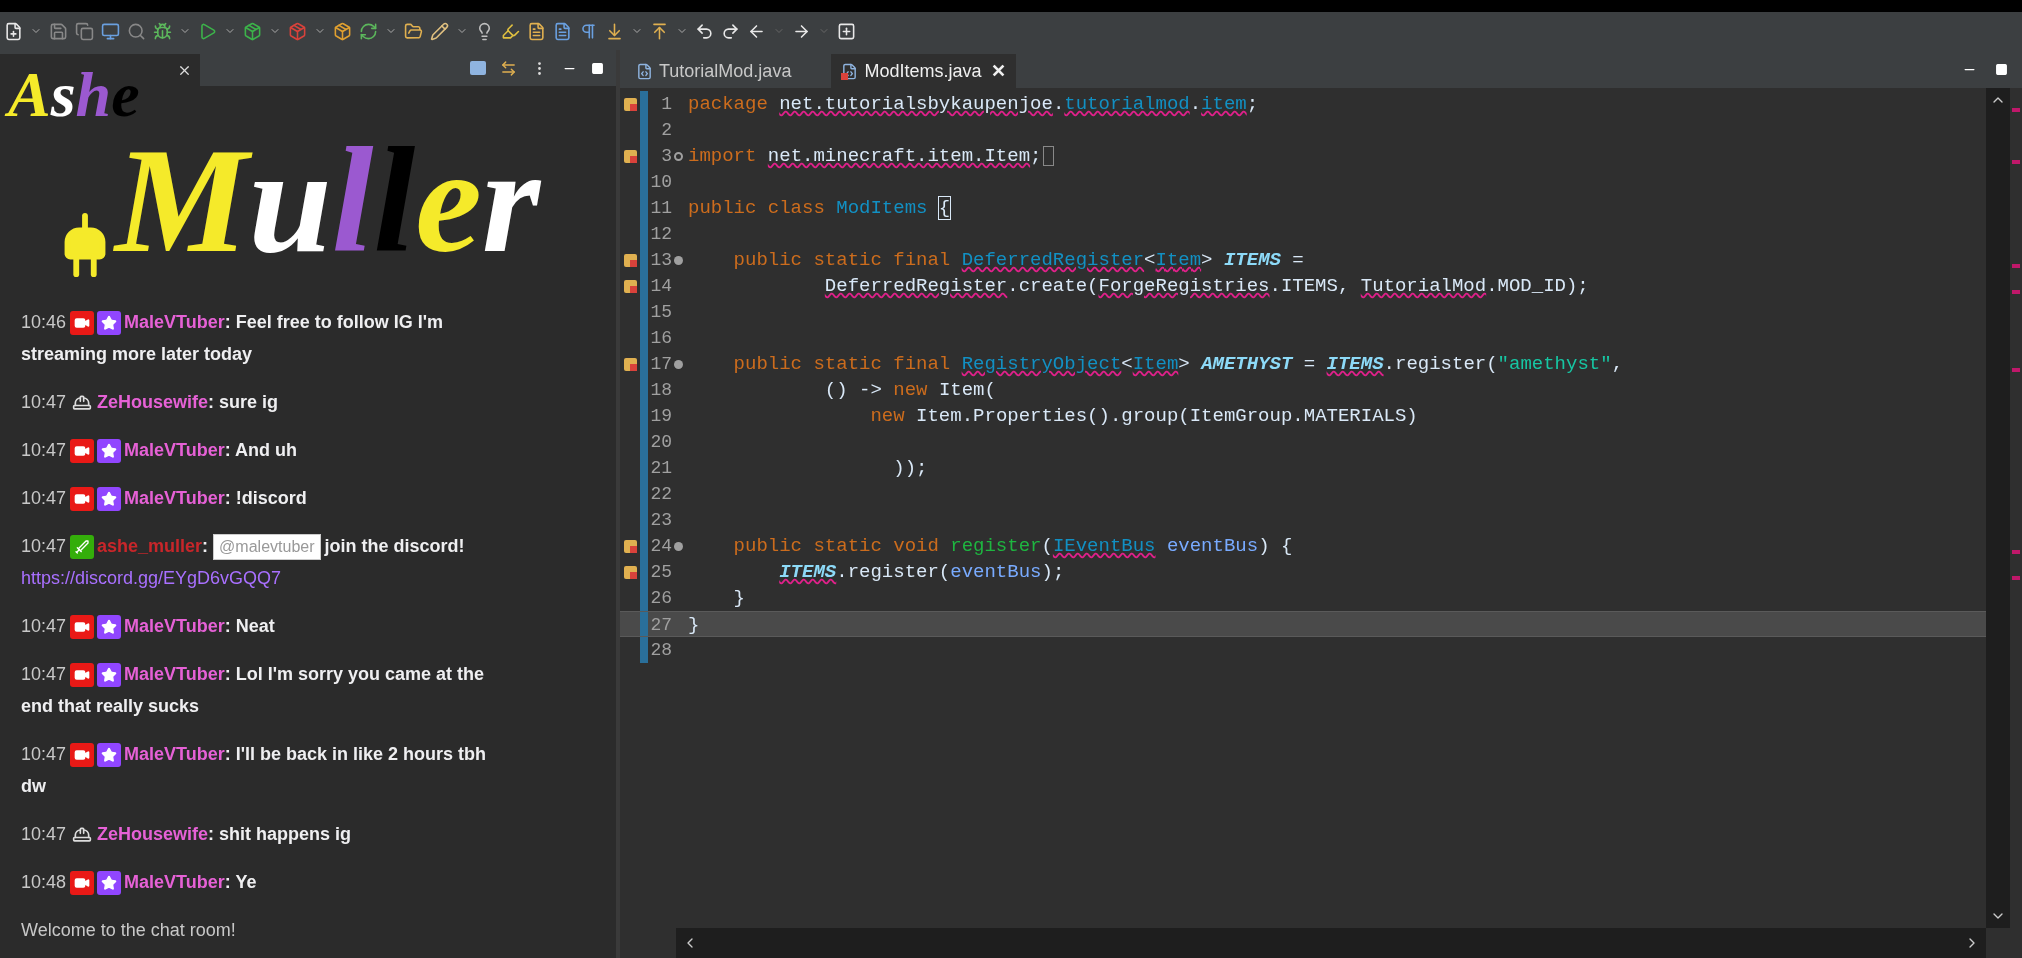 This screenshot has height=958, width=2022. What do you see at coordinates (1166, 416) in the screenshot?
I see `code-token: Item.Properties().group(ItemGroup.MATERIALS)` at bounding box center [1166, 416].